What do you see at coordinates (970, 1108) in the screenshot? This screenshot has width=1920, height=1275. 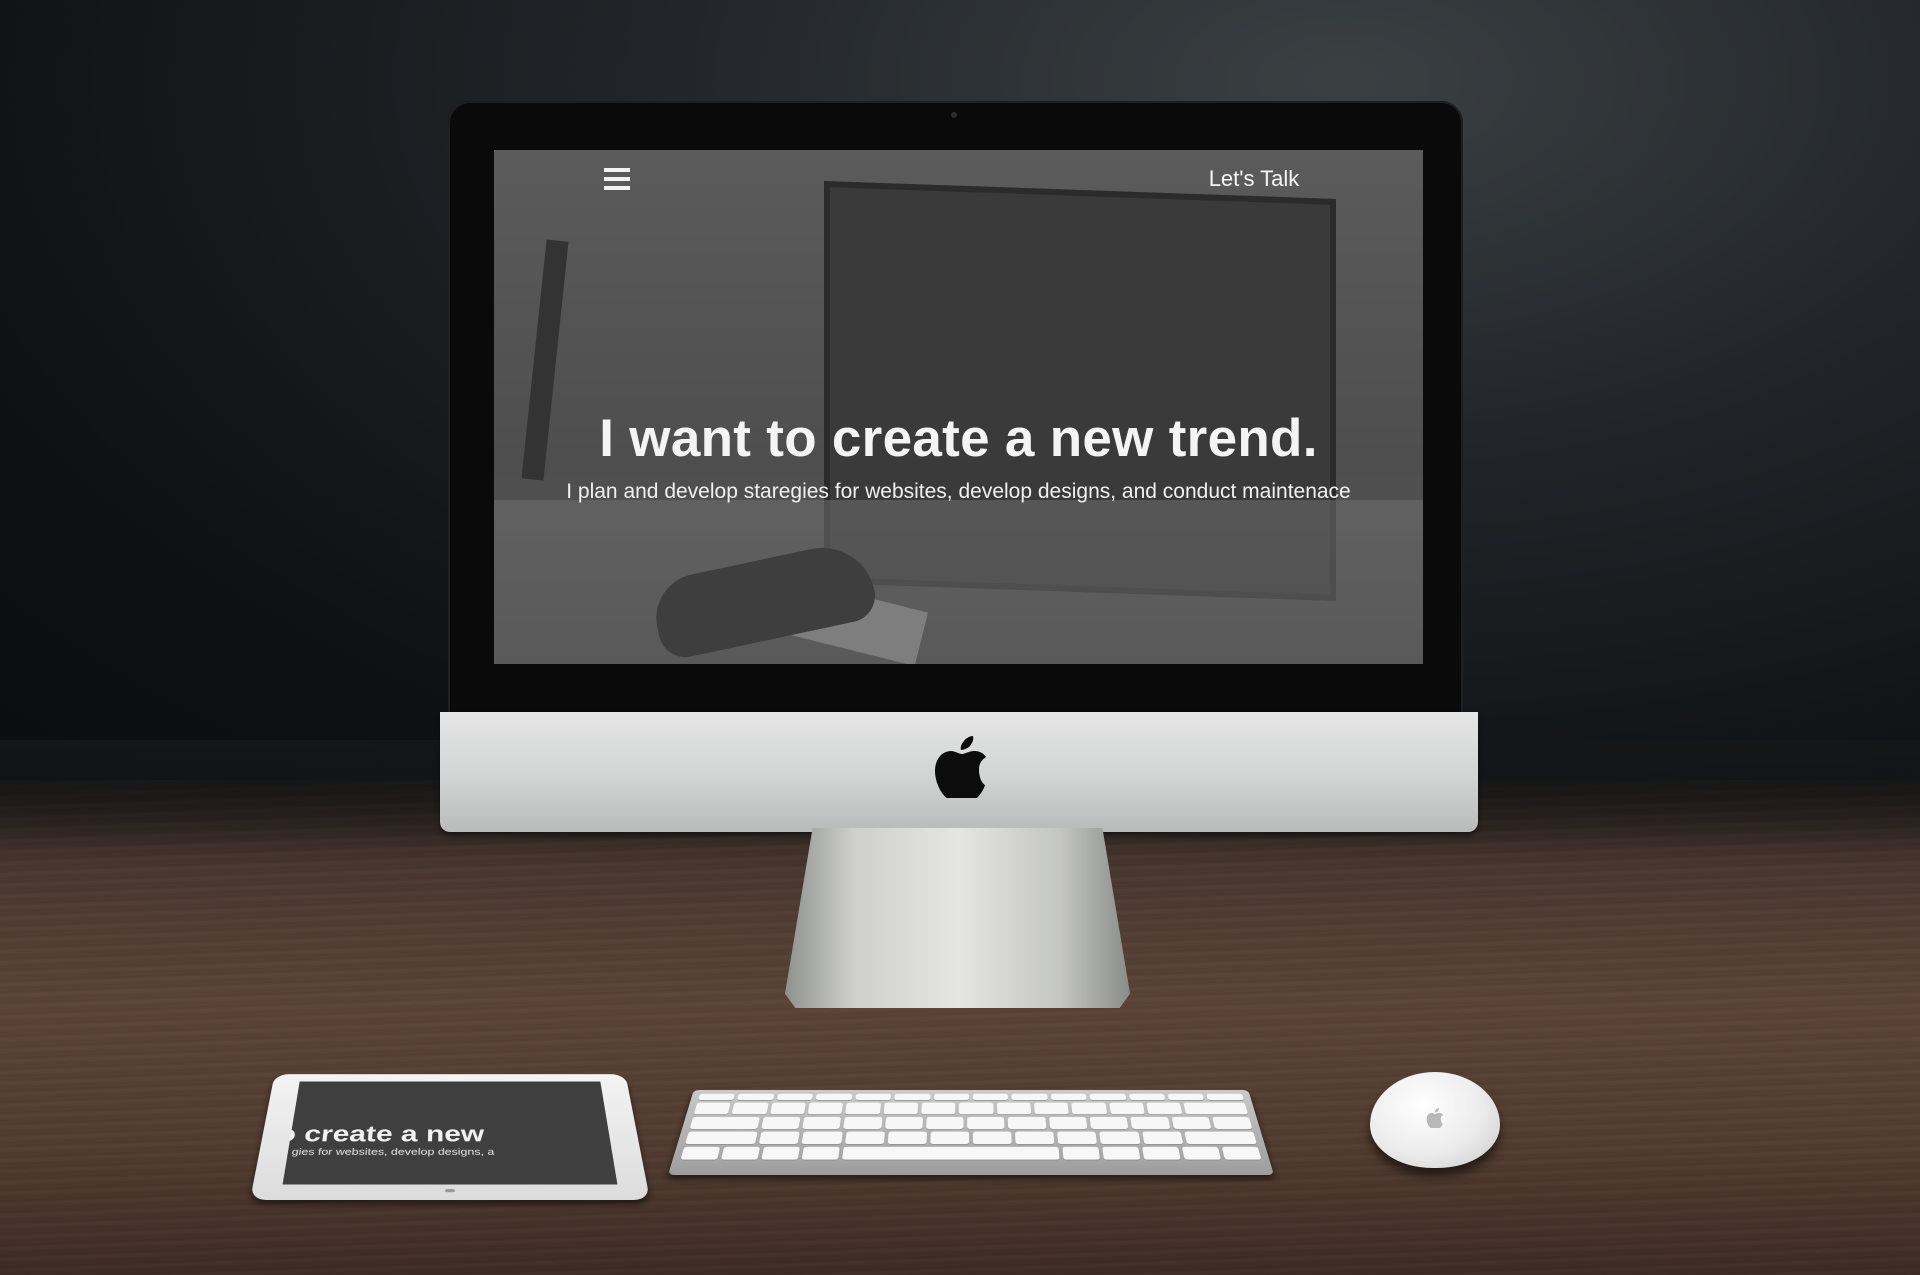 I see `keyboard-number-row` at bounding box center [970, 1108].